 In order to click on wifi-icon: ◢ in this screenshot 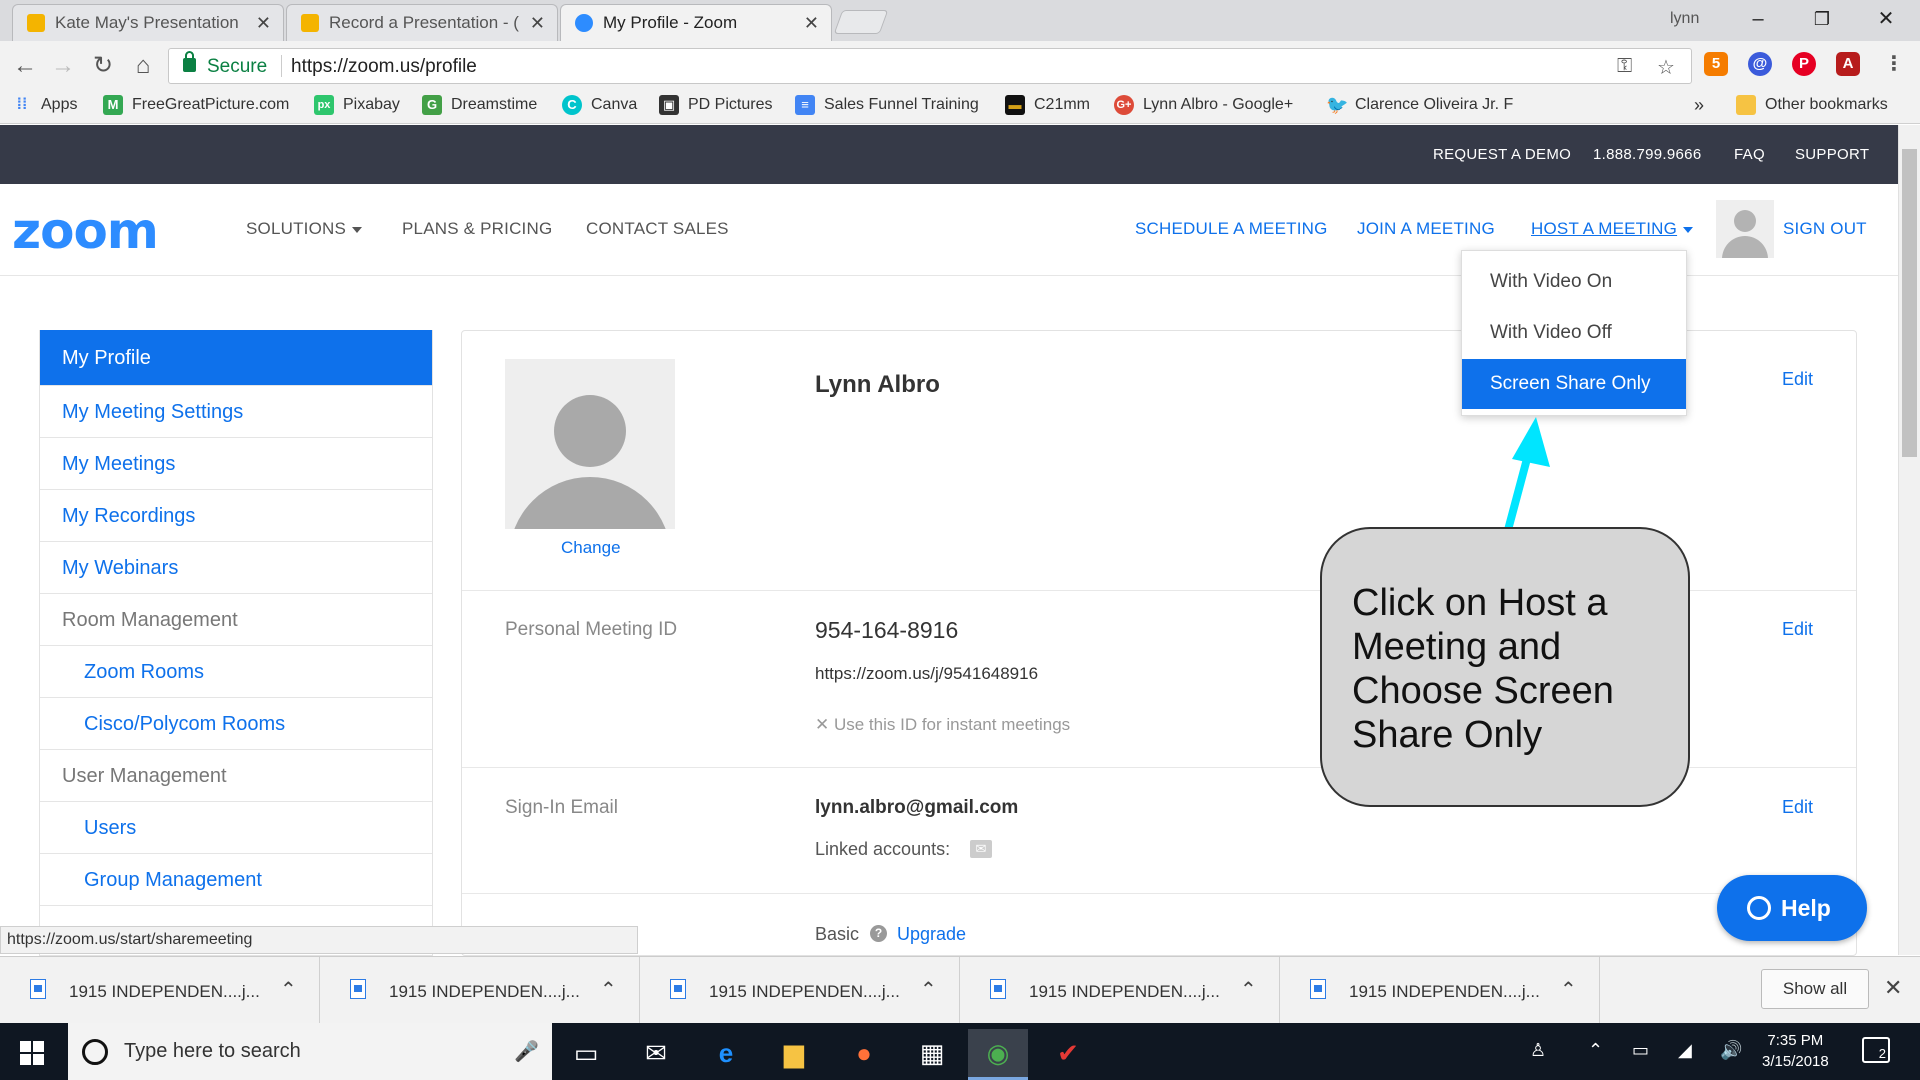, I will do `click(1685, 1050)`.